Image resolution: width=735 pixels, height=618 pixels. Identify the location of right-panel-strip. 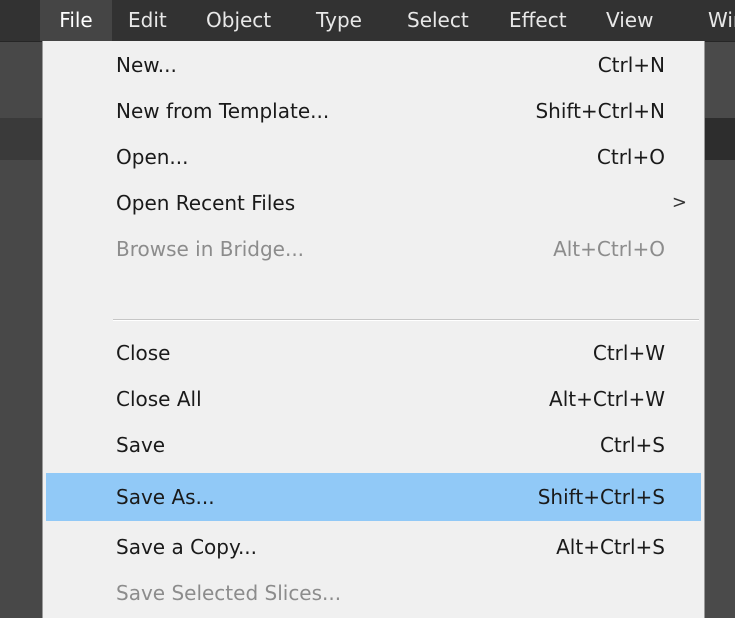
(720, 330).